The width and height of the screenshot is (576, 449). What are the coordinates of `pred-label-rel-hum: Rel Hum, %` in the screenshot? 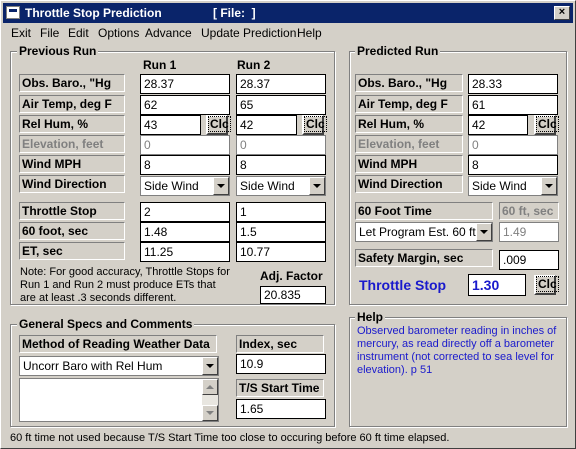 It's located at (409, 124).